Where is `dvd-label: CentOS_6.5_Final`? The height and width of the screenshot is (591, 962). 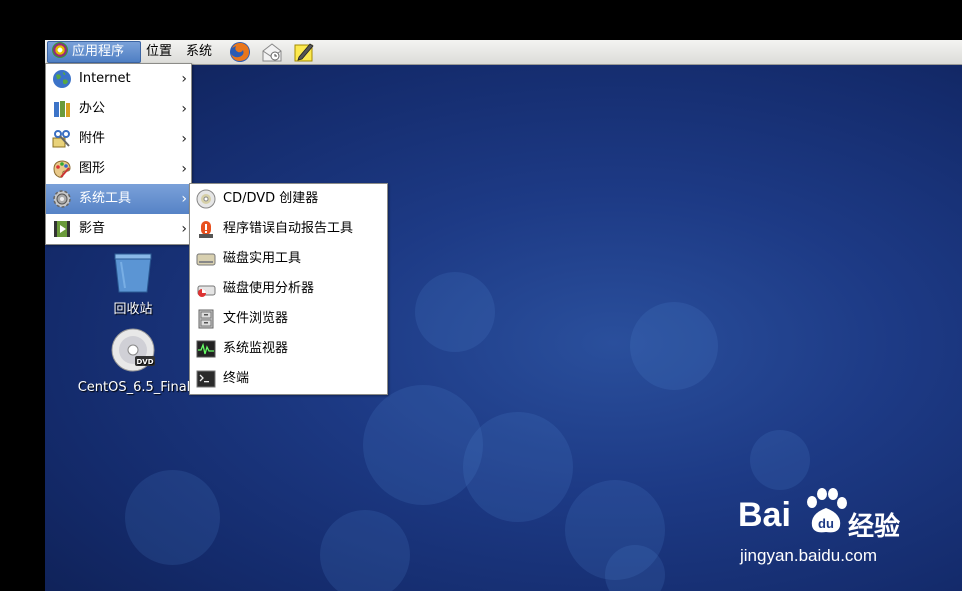 dvd-label: CentOS_6.5_Final is located at coordinates (134, 387).